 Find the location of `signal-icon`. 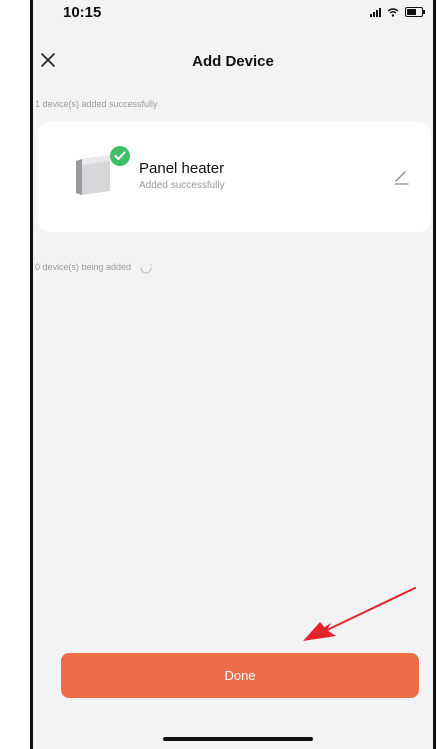

signal-icon is located at coordinates (375, 12).